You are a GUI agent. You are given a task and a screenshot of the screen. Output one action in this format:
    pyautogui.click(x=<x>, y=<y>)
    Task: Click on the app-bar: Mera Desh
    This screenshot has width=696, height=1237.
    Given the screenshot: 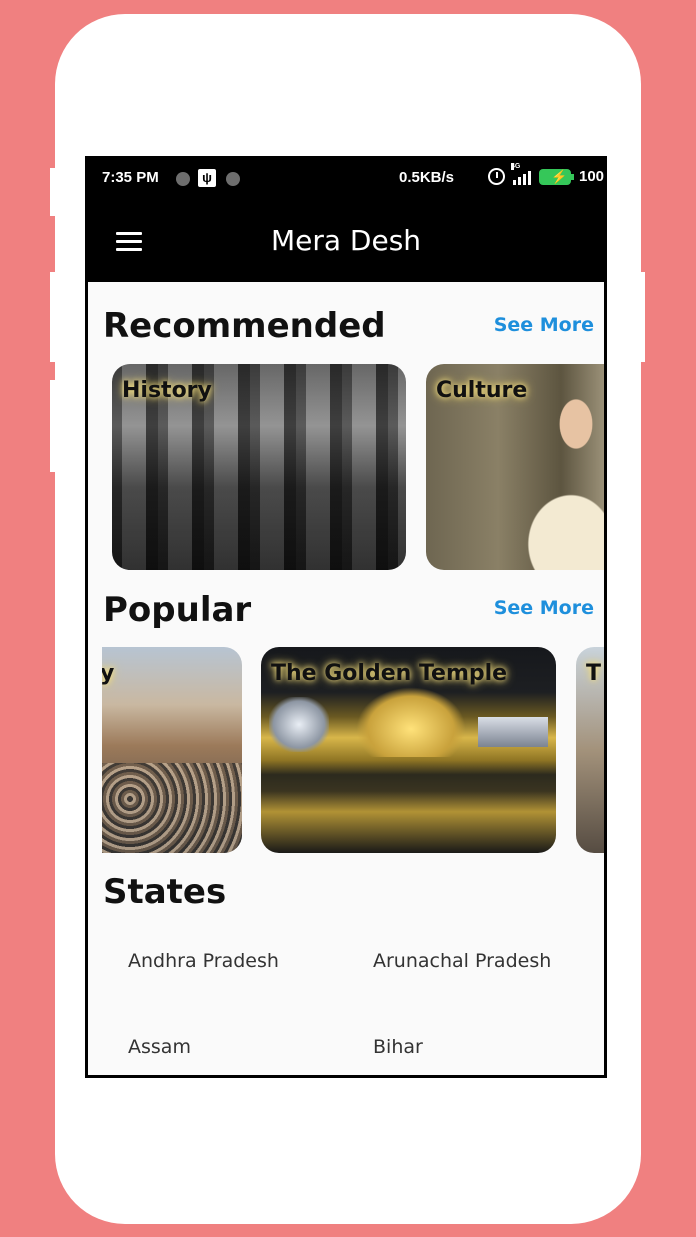 What is the action you would take?
    pyautogui.click(x=346, y=241)
    